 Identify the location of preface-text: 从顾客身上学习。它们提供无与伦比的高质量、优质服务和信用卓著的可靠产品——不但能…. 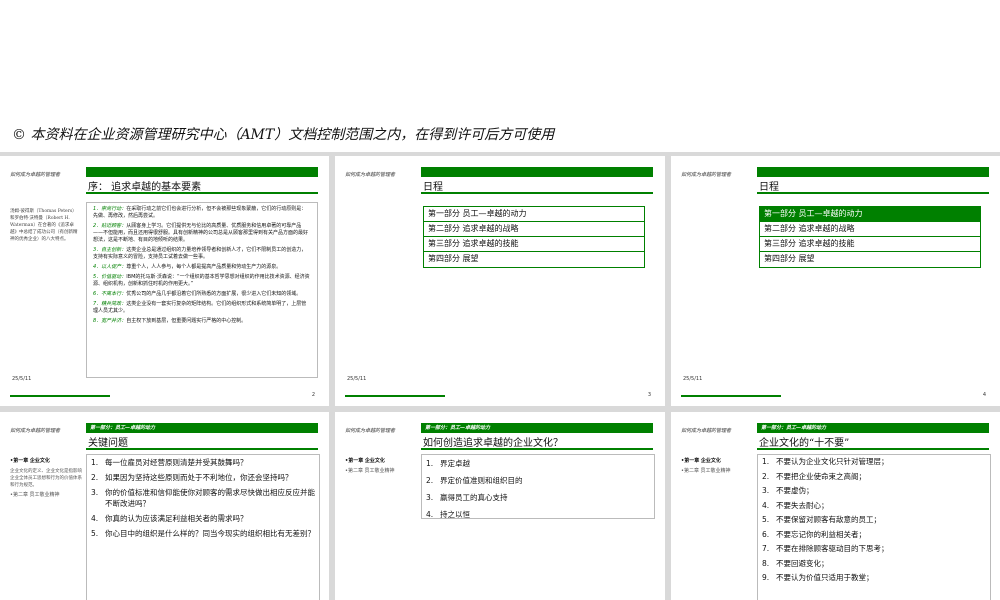
(201, 233).